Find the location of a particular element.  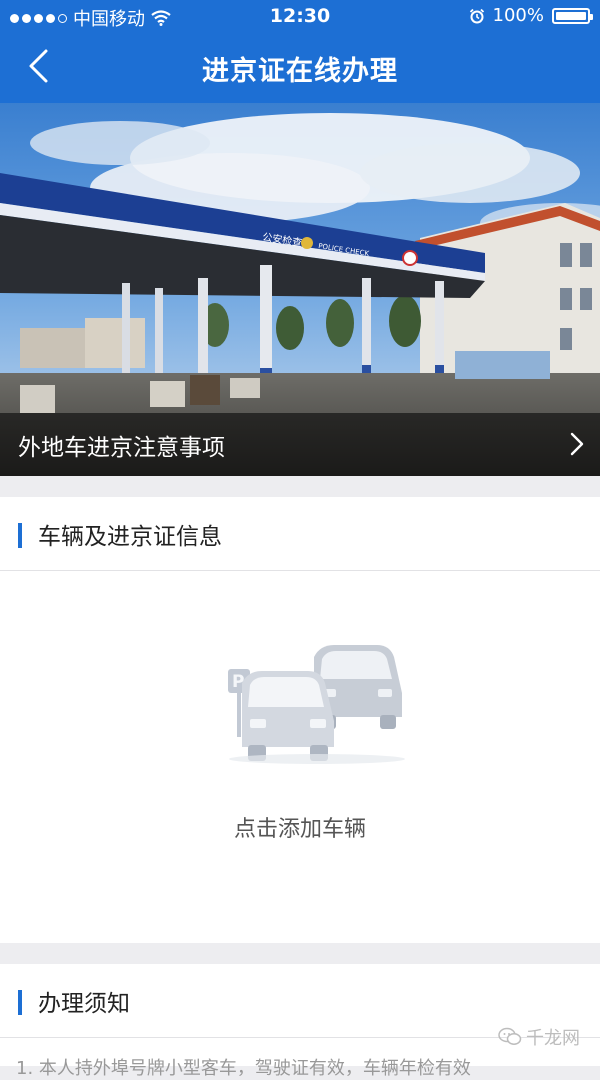

add-vehicle-label: 点击添加车辆 is located at coordinates (299, 829).